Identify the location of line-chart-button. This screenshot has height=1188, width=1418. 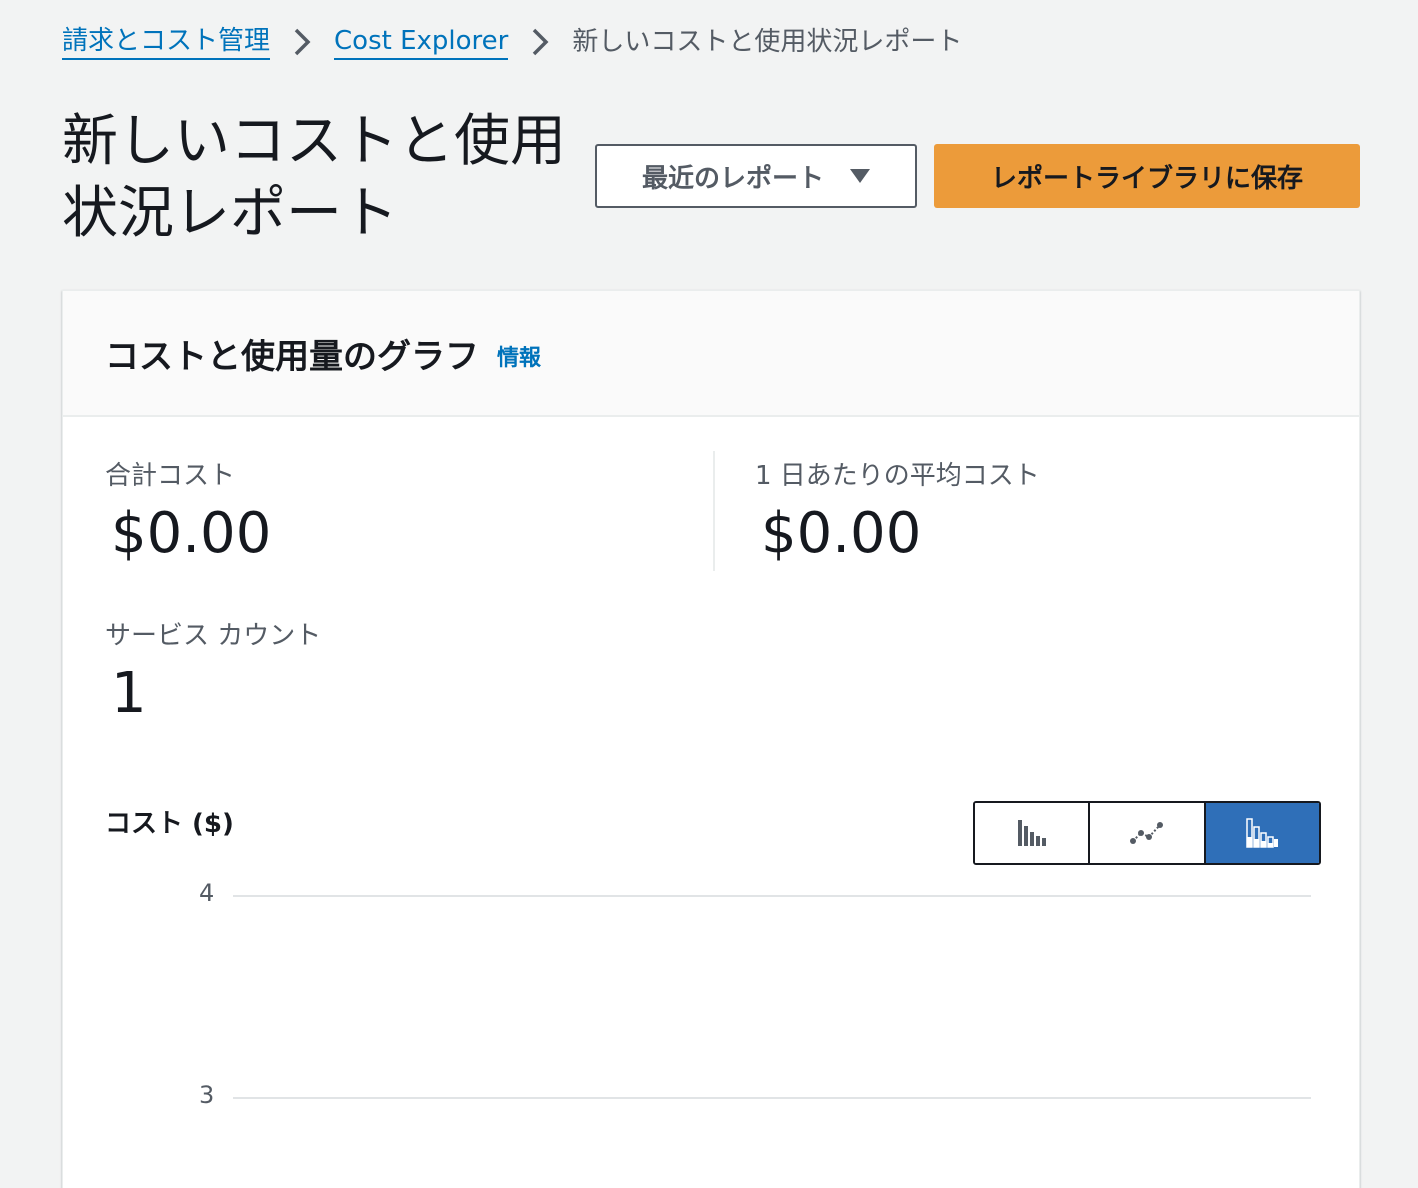
(1146, 833).